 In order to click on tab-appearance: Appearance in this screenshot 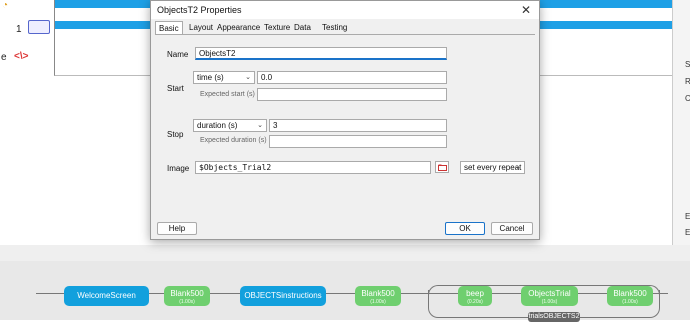, I will do `click(238, 28)`.